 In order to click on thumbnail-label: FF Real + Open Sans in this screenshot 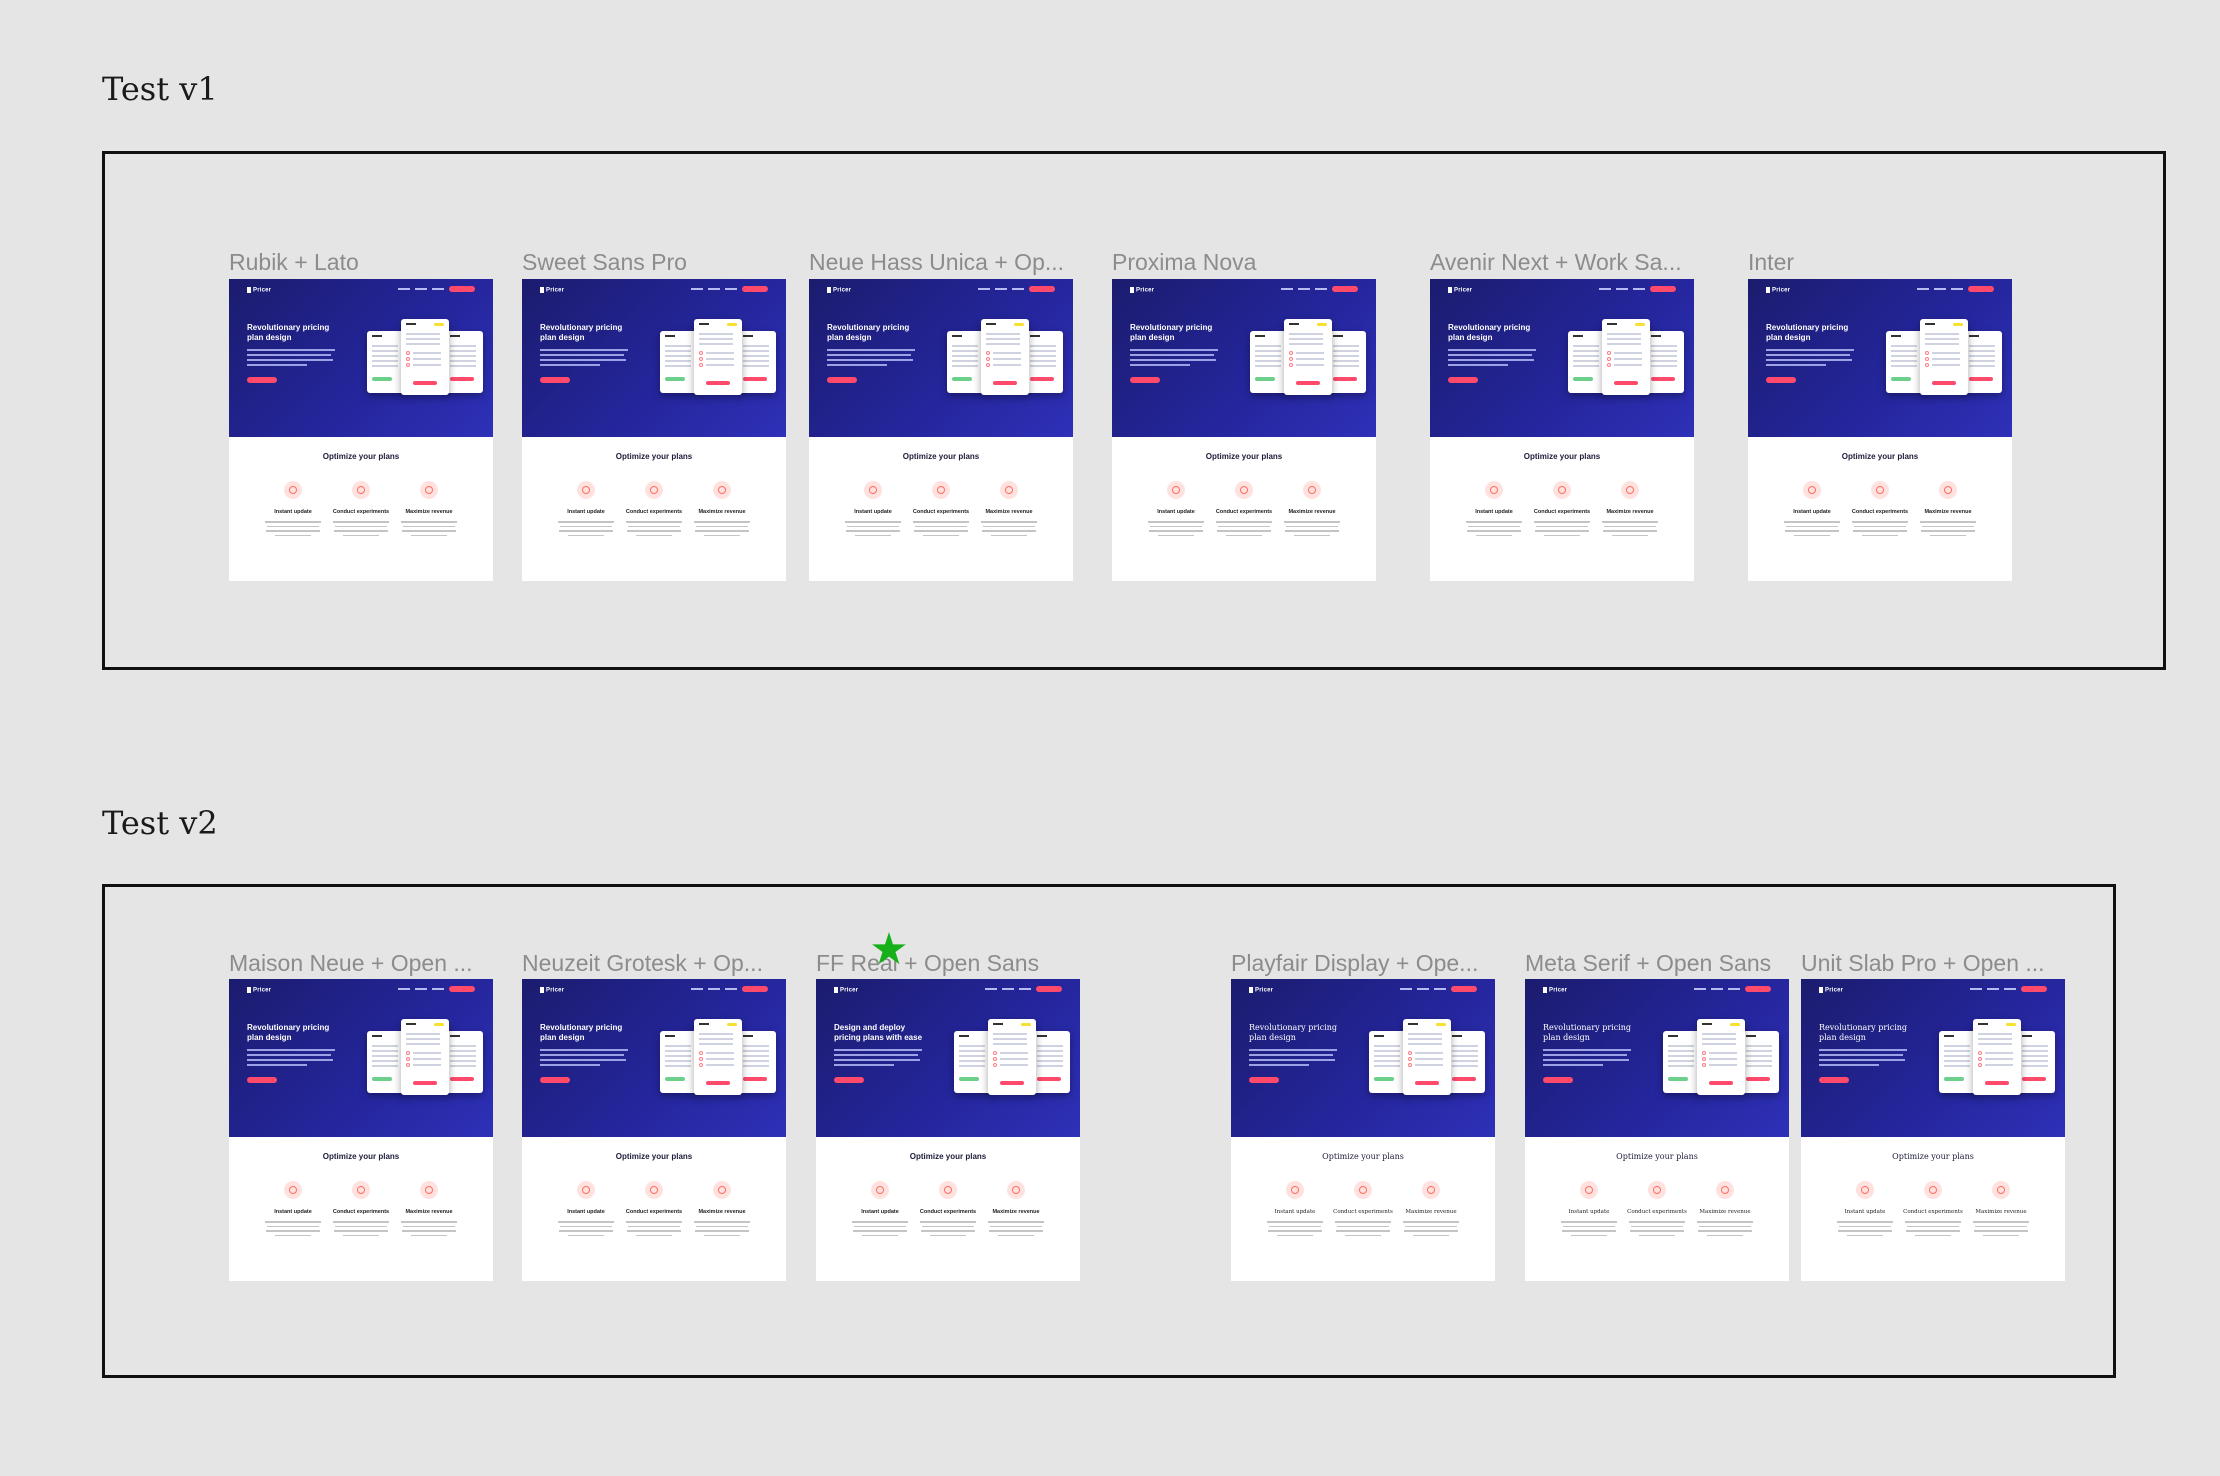, I will do `click(951, 963)`.